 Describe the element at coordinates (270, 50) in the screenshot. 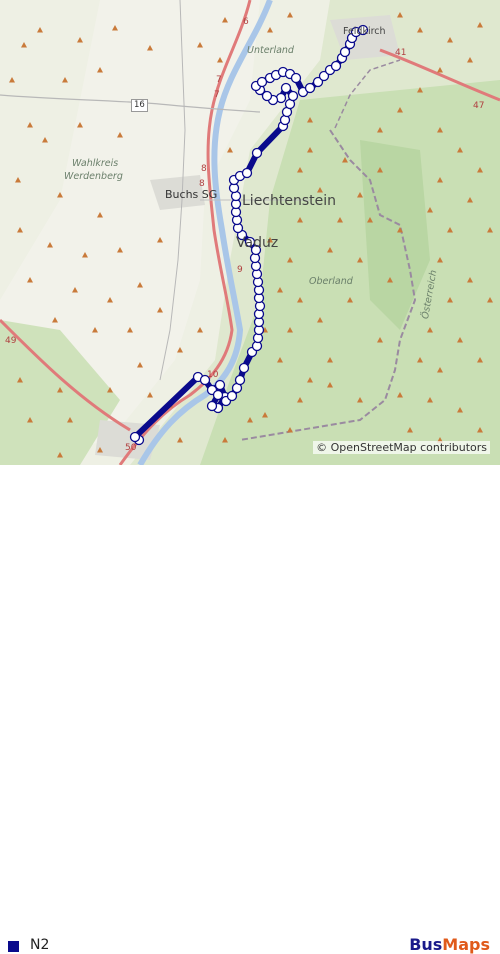

I see `place-unterland: Unterland` at that location.